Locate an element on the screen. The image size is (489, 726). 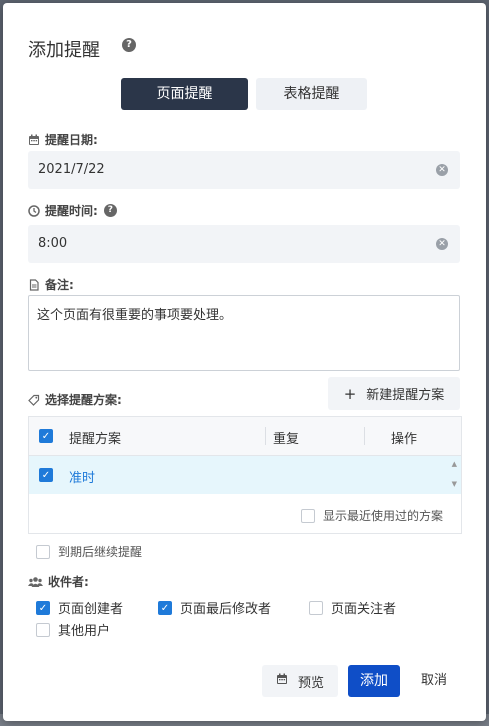
date-label-row: 提醒日期: is located at coordinates (63, 139).